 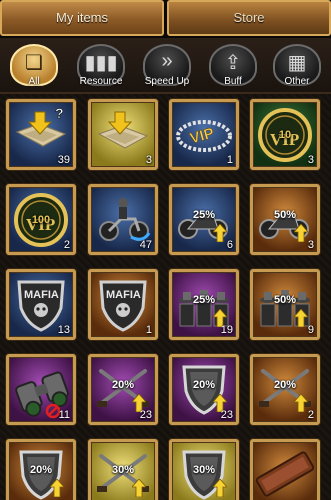 I want to click on item-slot: 47, so click(x=123, y=219).